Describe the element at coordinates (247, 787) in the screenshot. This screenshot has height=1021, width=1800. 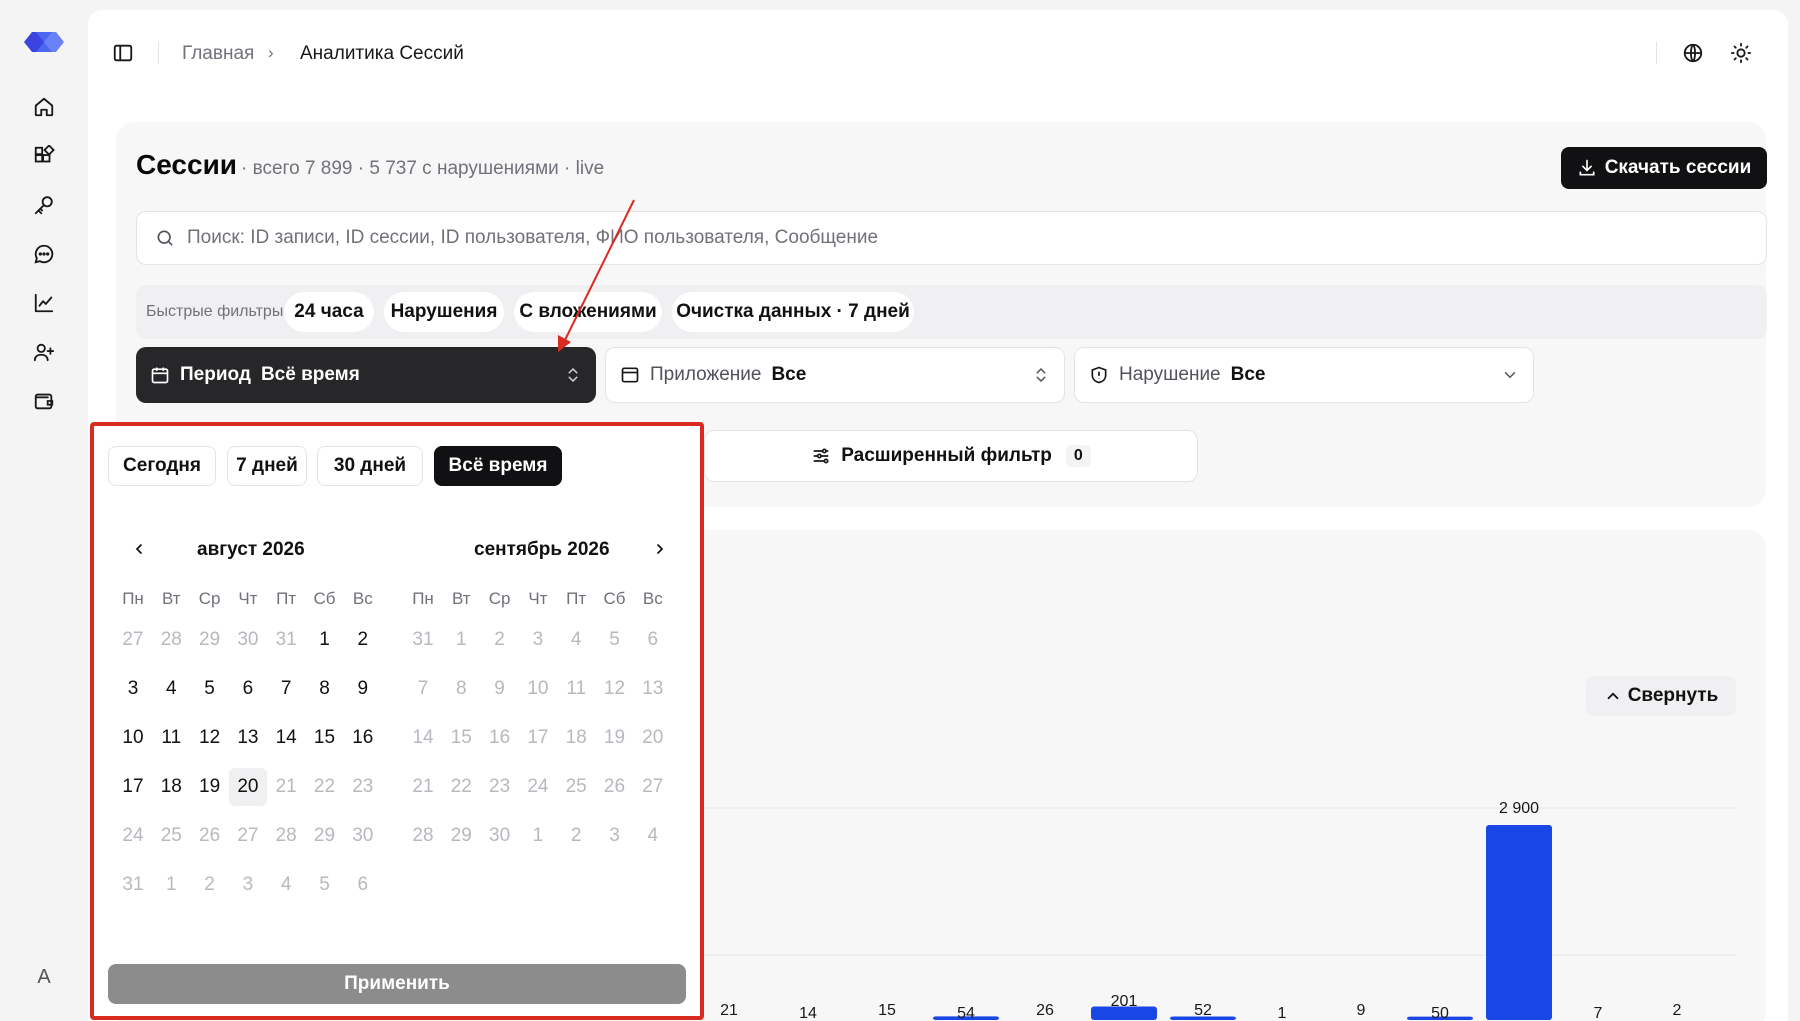
I see `calendar-day: 20` at that location.